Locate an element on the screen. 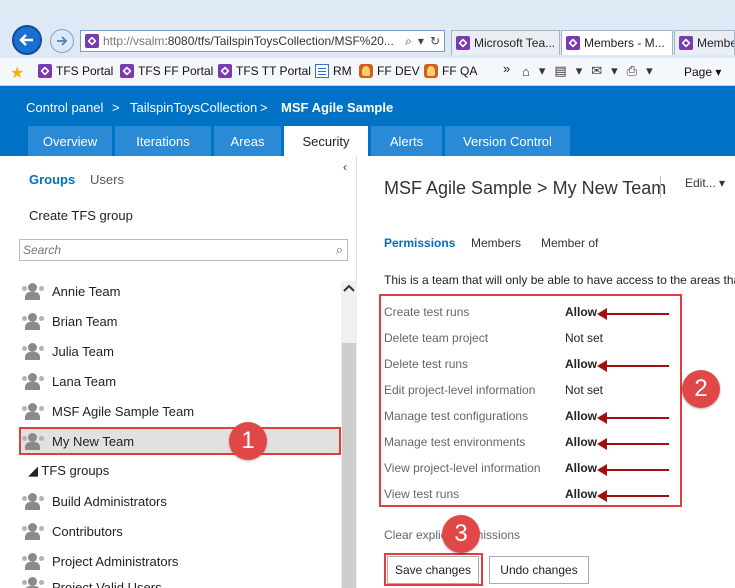  tab-iterations: Iterations is located at coordinates (163, 141).